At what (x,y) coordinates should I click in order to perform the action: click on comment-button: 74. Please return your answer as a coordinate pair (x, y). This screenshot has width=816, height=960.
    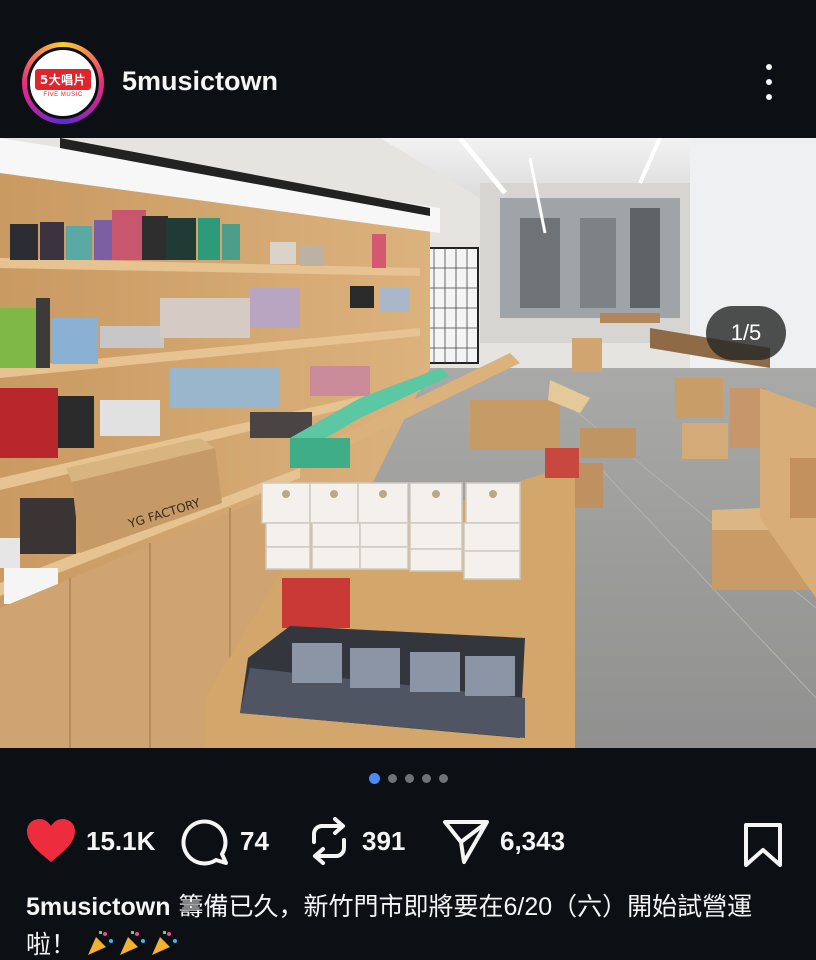
    Looking at the image, I should click on (224, 841).